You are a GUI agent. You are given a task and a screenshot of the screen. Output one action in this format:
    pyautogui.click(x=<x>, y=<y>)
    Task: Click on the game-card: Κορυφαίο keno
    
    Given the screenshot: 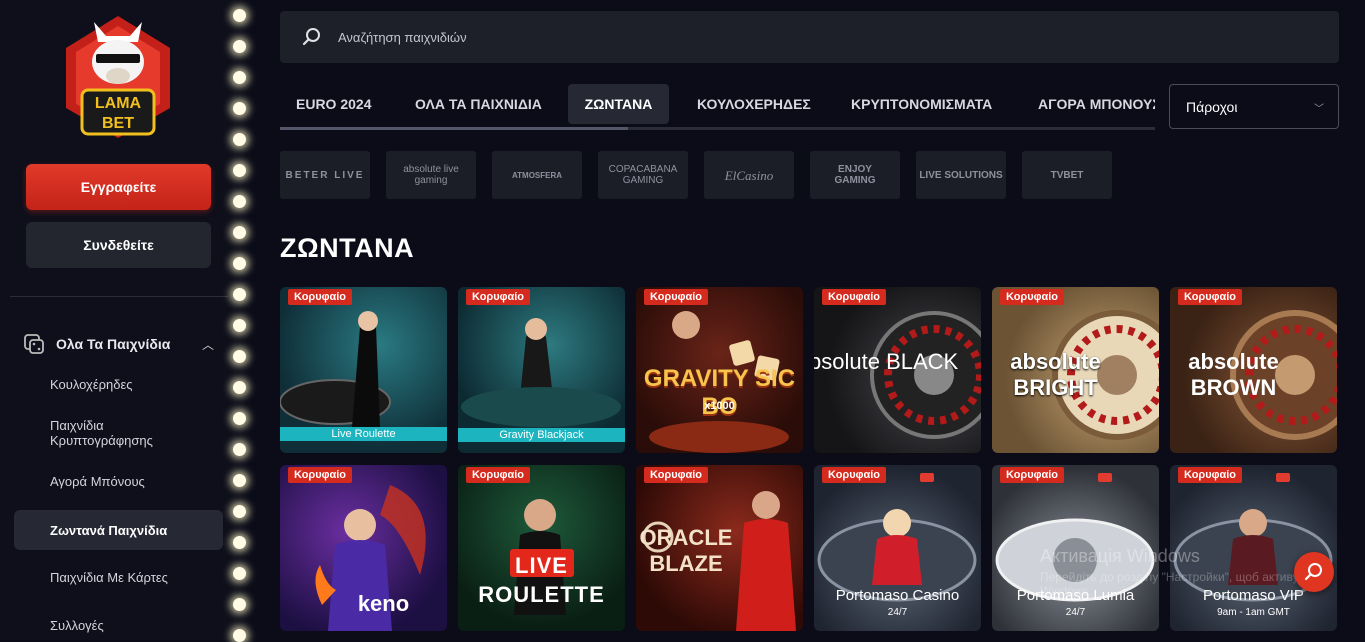 What is the action you would take?
    pyautogui.click(x=363, y=548)
    